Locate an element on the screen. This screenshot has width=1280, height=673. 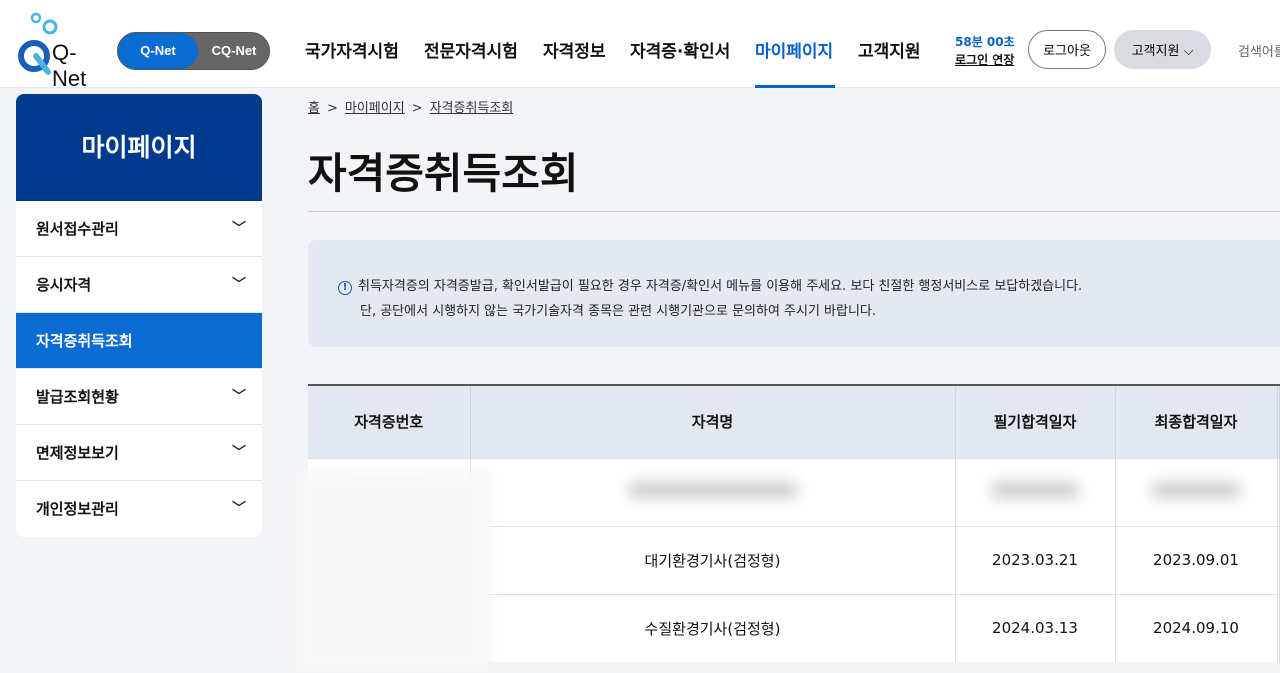
breadcrumb-mypage: 마이페이지 is located at coordinates (375, 108).